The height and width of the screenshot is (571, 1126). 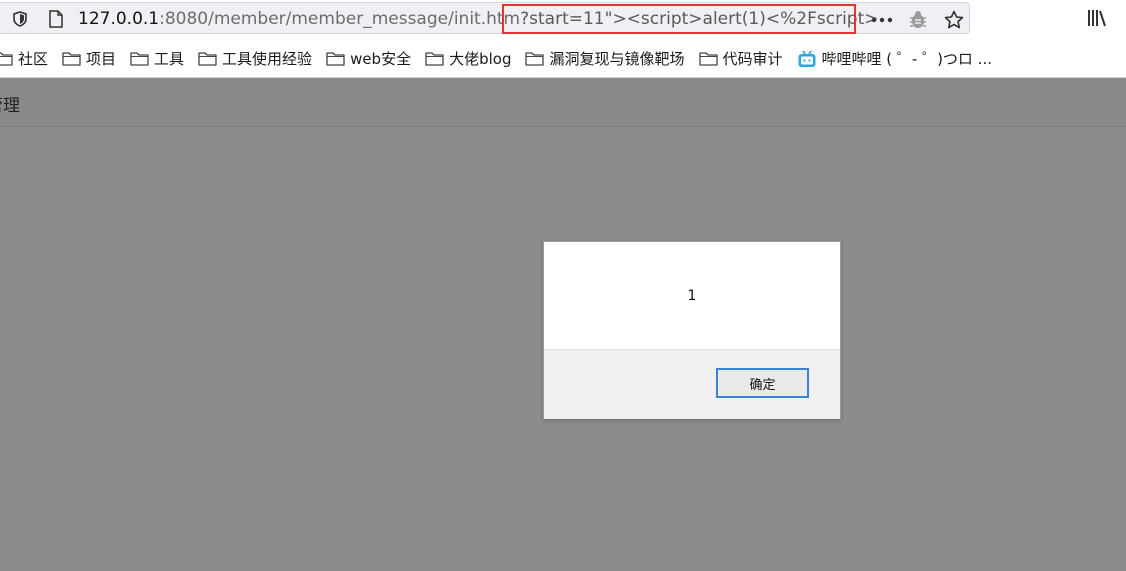 What do you see at coordinates (340, 19) in the screenshot?
I see `url-path: :8080/member/member_message/init.htm` at bounding box center [340, 19].